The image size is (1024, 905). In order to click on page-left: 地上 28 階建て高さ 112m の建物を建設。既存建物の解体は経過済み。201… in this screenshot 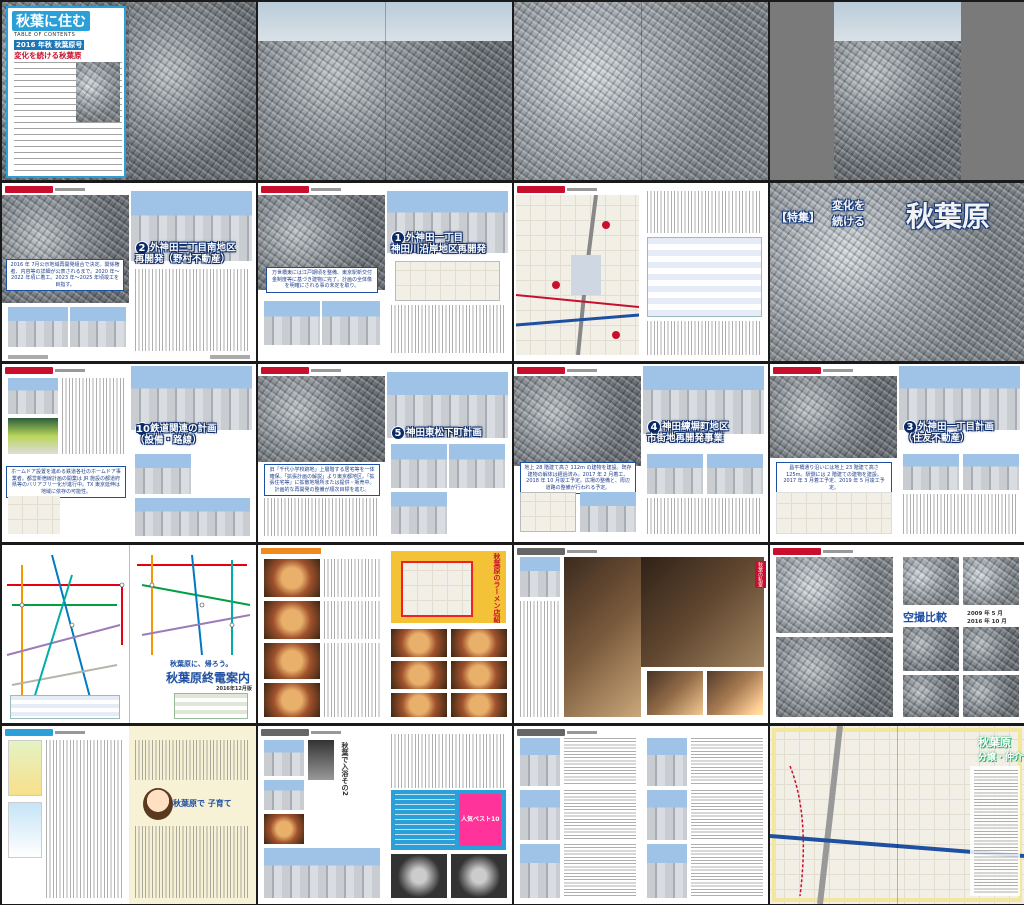, I will do `click(577, 453)`.